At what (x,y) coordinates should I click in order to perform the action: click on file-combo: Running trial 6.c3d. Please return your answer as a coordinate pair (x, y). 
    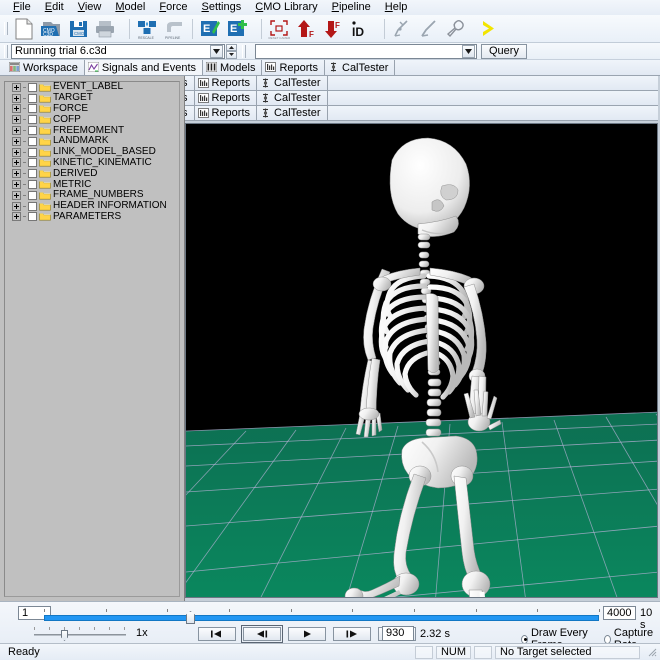
    Looking at the image, I should click on (118, 51).